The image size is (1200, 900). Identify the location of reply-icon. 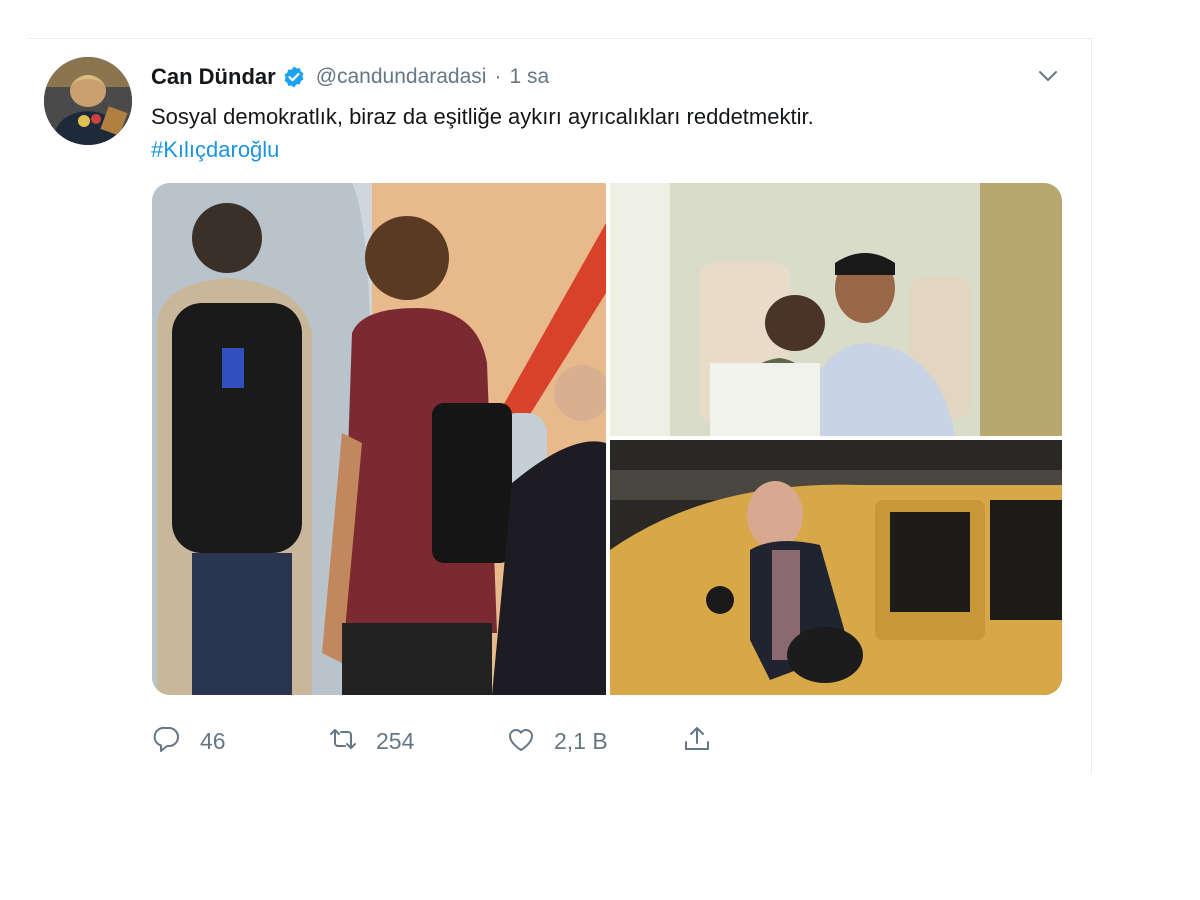
(167, 741).